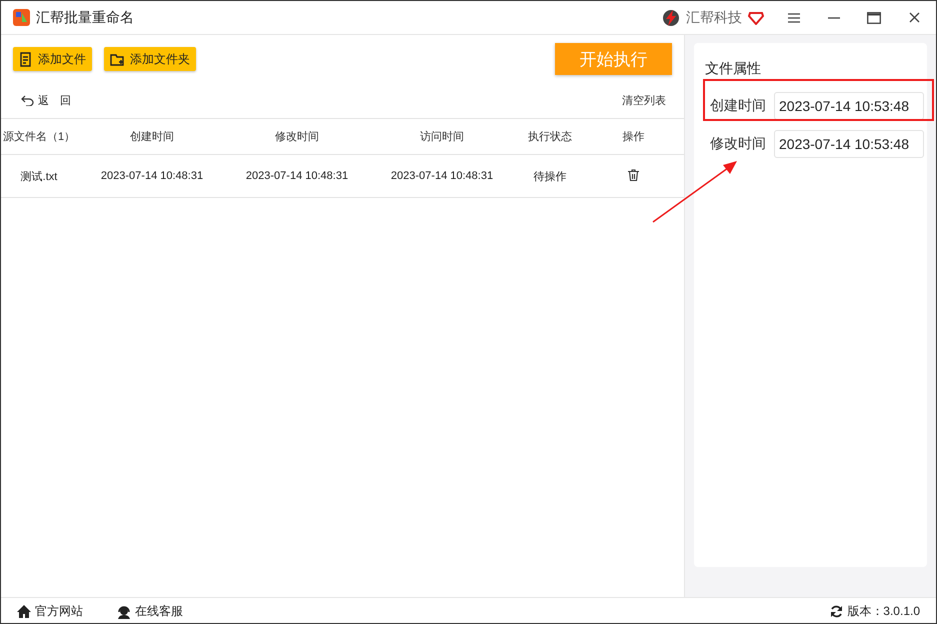  I want to click on folder-add-icon, so click(117, 59).